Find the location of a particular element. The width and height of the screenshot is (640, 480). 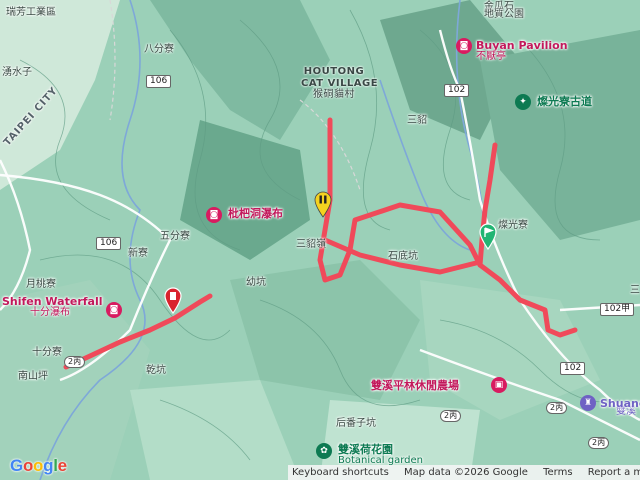

poi-canguang-trail: 燦光寮古道 is located at coordinates (564, 102).